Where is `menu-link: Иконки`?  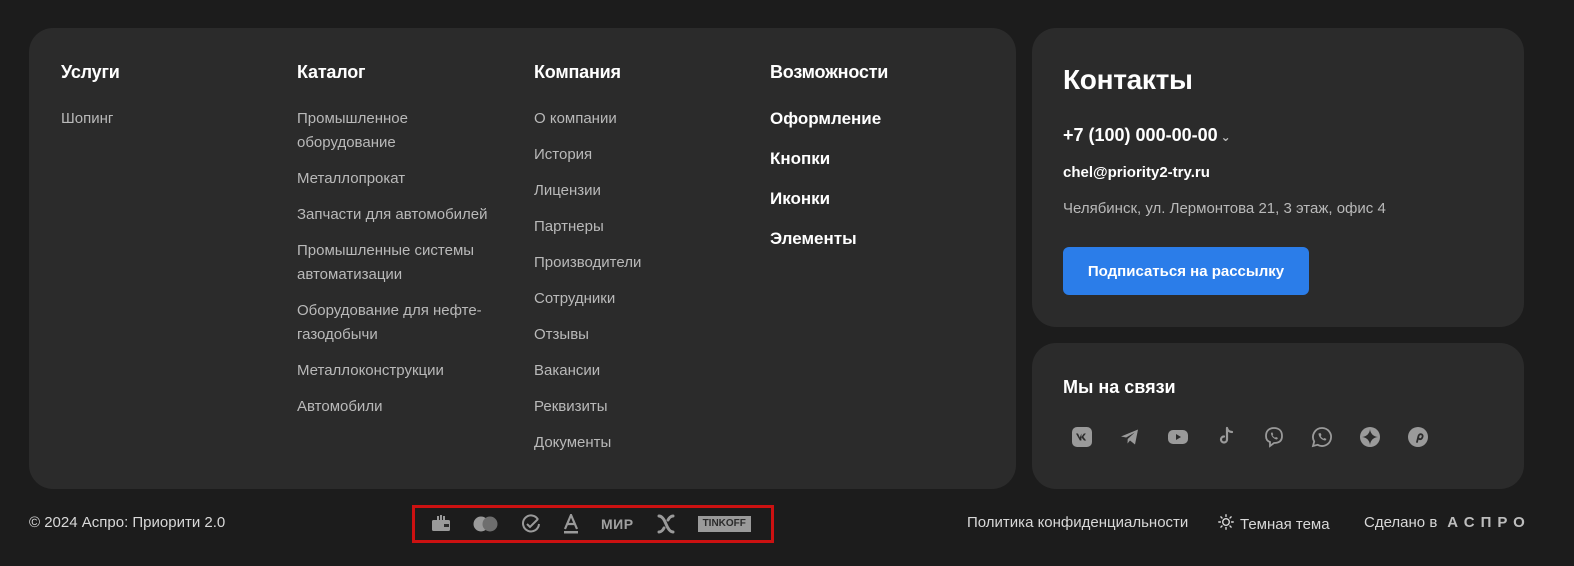 menu-link: Иконки is located at coordinates (870, 199).